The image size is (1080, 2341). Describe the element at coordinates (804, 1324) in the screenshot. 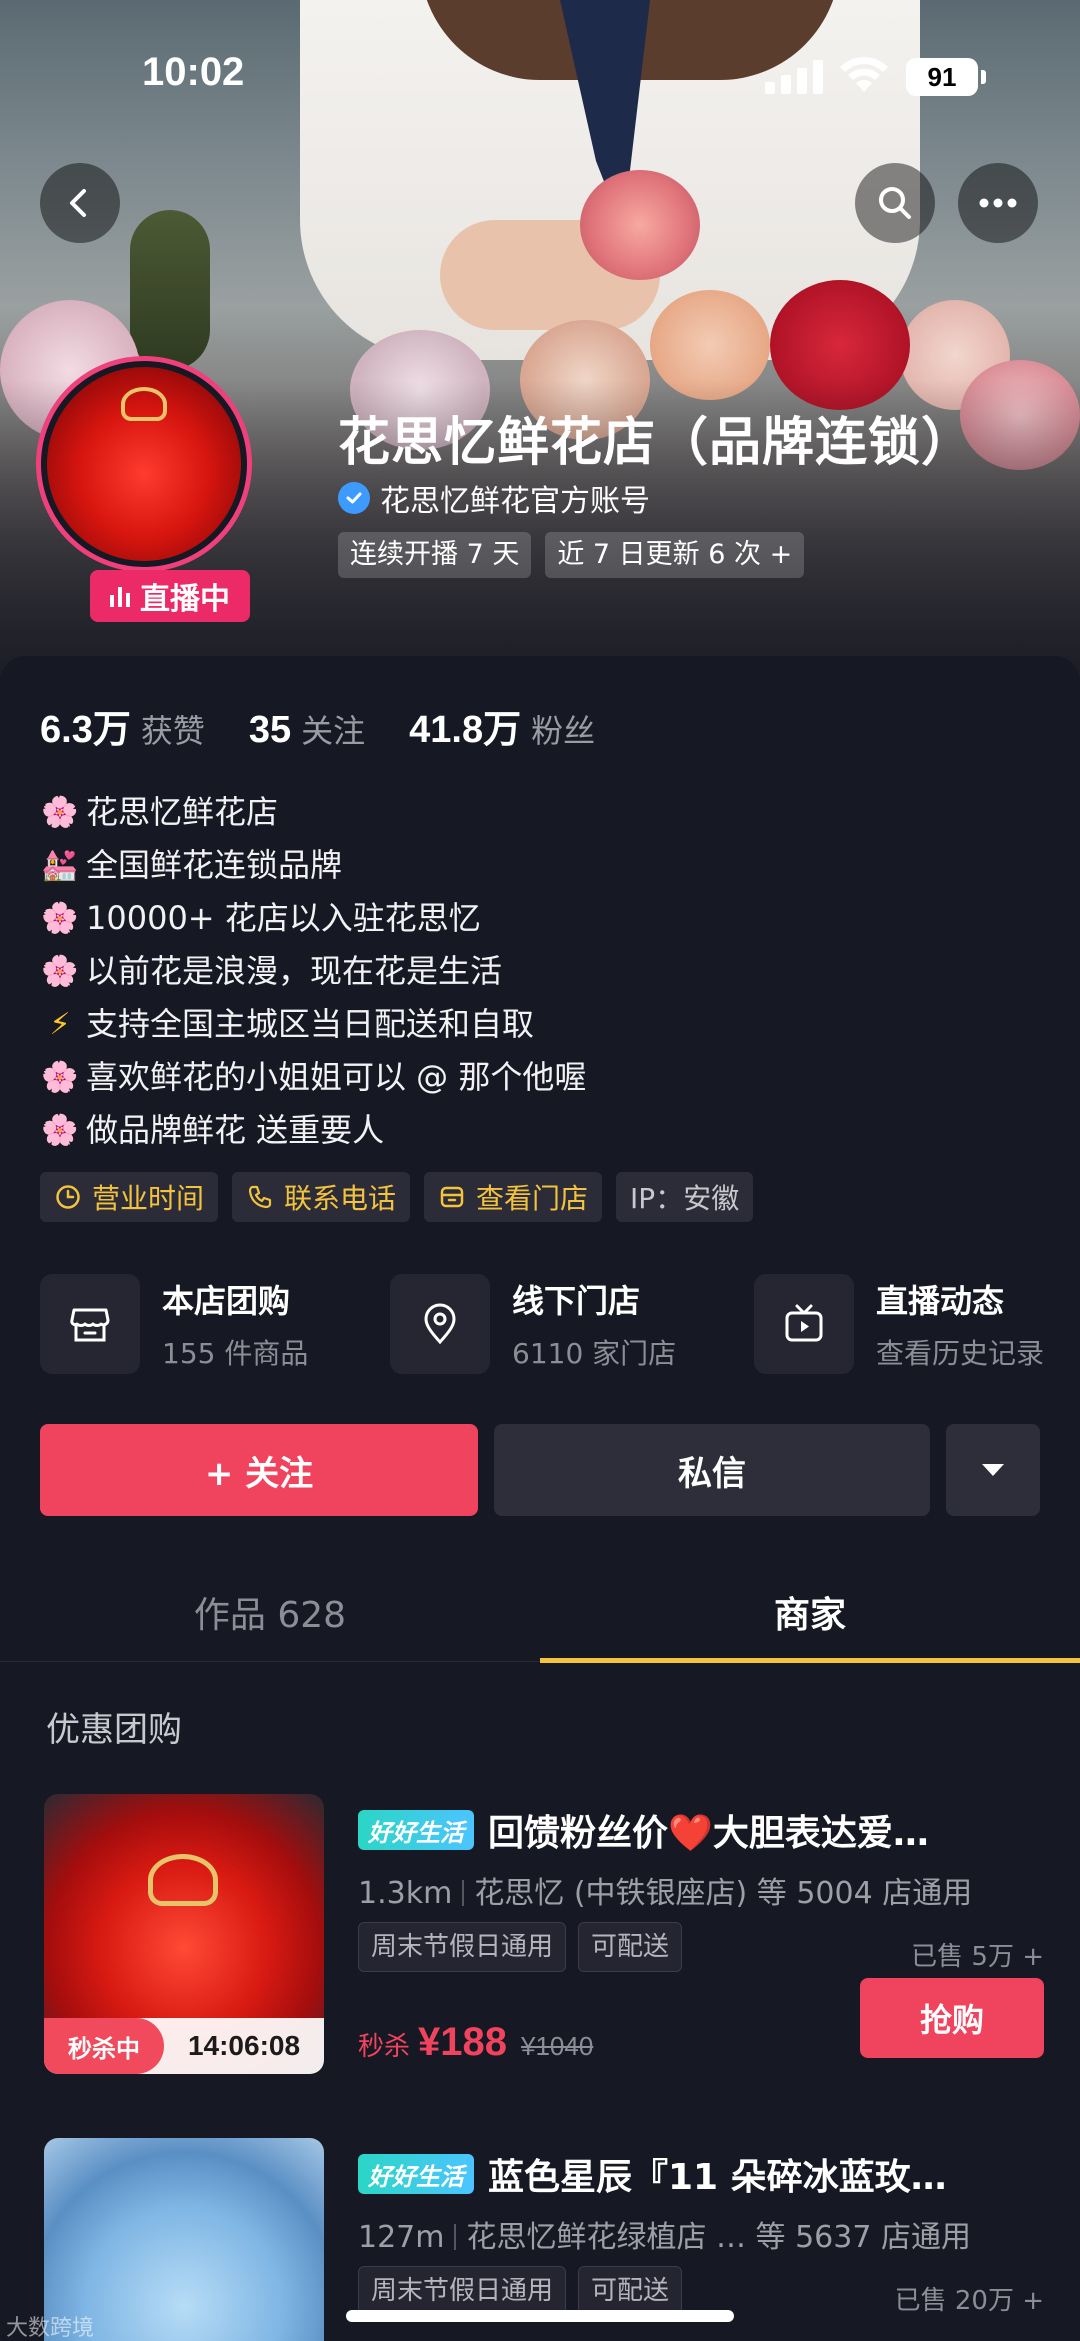

I see `tv-play-icon` at that location.